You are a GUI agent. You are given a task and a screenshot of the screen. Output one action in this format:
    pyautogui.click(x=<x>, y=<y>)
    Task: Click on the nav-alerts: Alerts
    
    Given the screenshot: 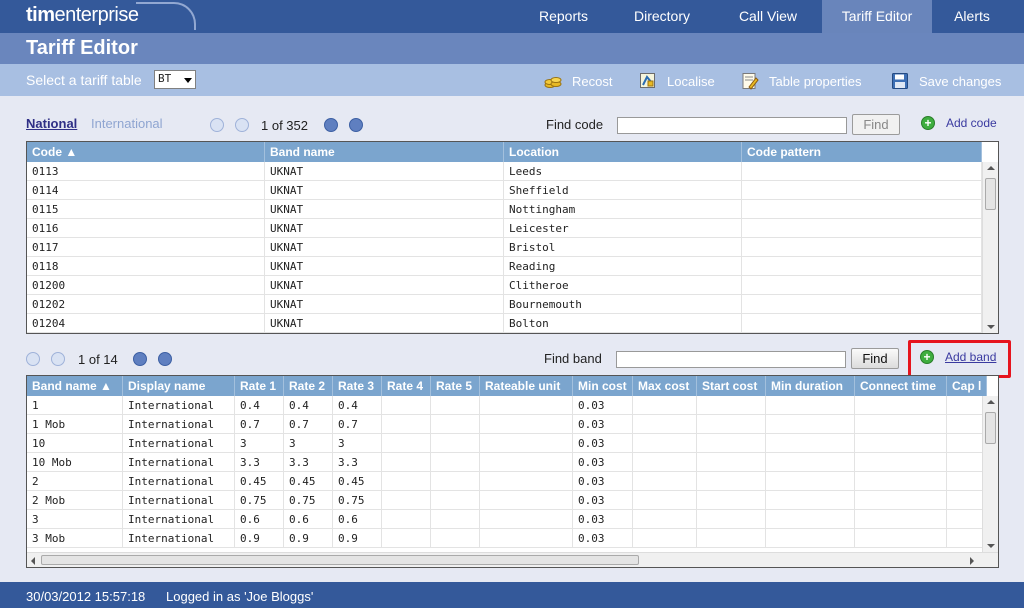 What is the action you would take?
    pyautogui.click(x=978, y=16)
    